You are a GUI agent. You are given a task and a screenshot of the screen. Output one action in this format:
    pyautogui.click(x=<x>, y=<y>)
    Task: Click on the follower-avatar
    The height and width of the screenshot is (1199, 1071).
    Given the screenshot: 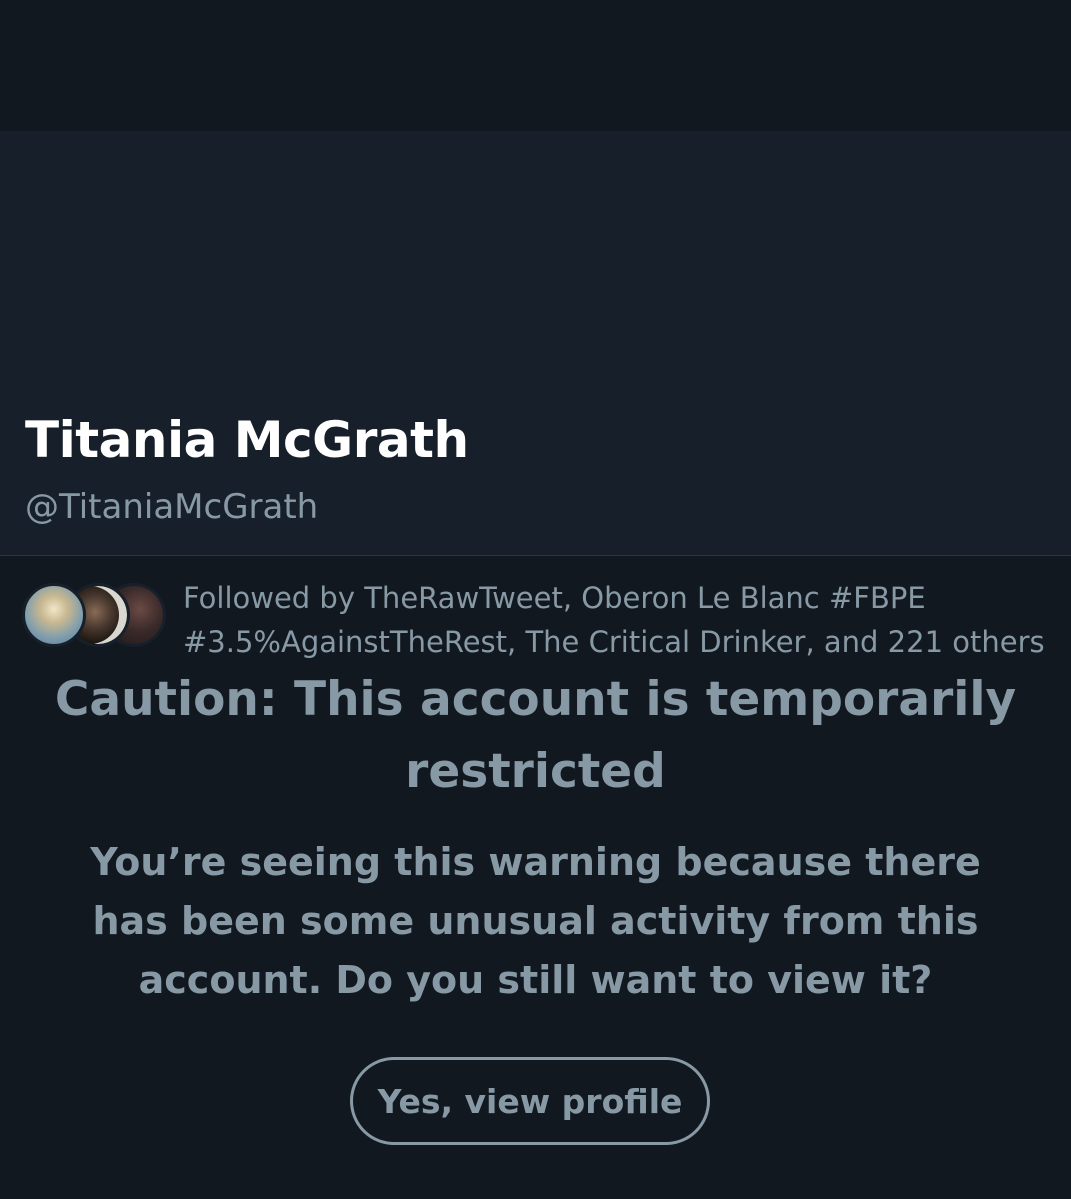 What is the action you would take?
    pyautogui.click(x=54, y=615)
    